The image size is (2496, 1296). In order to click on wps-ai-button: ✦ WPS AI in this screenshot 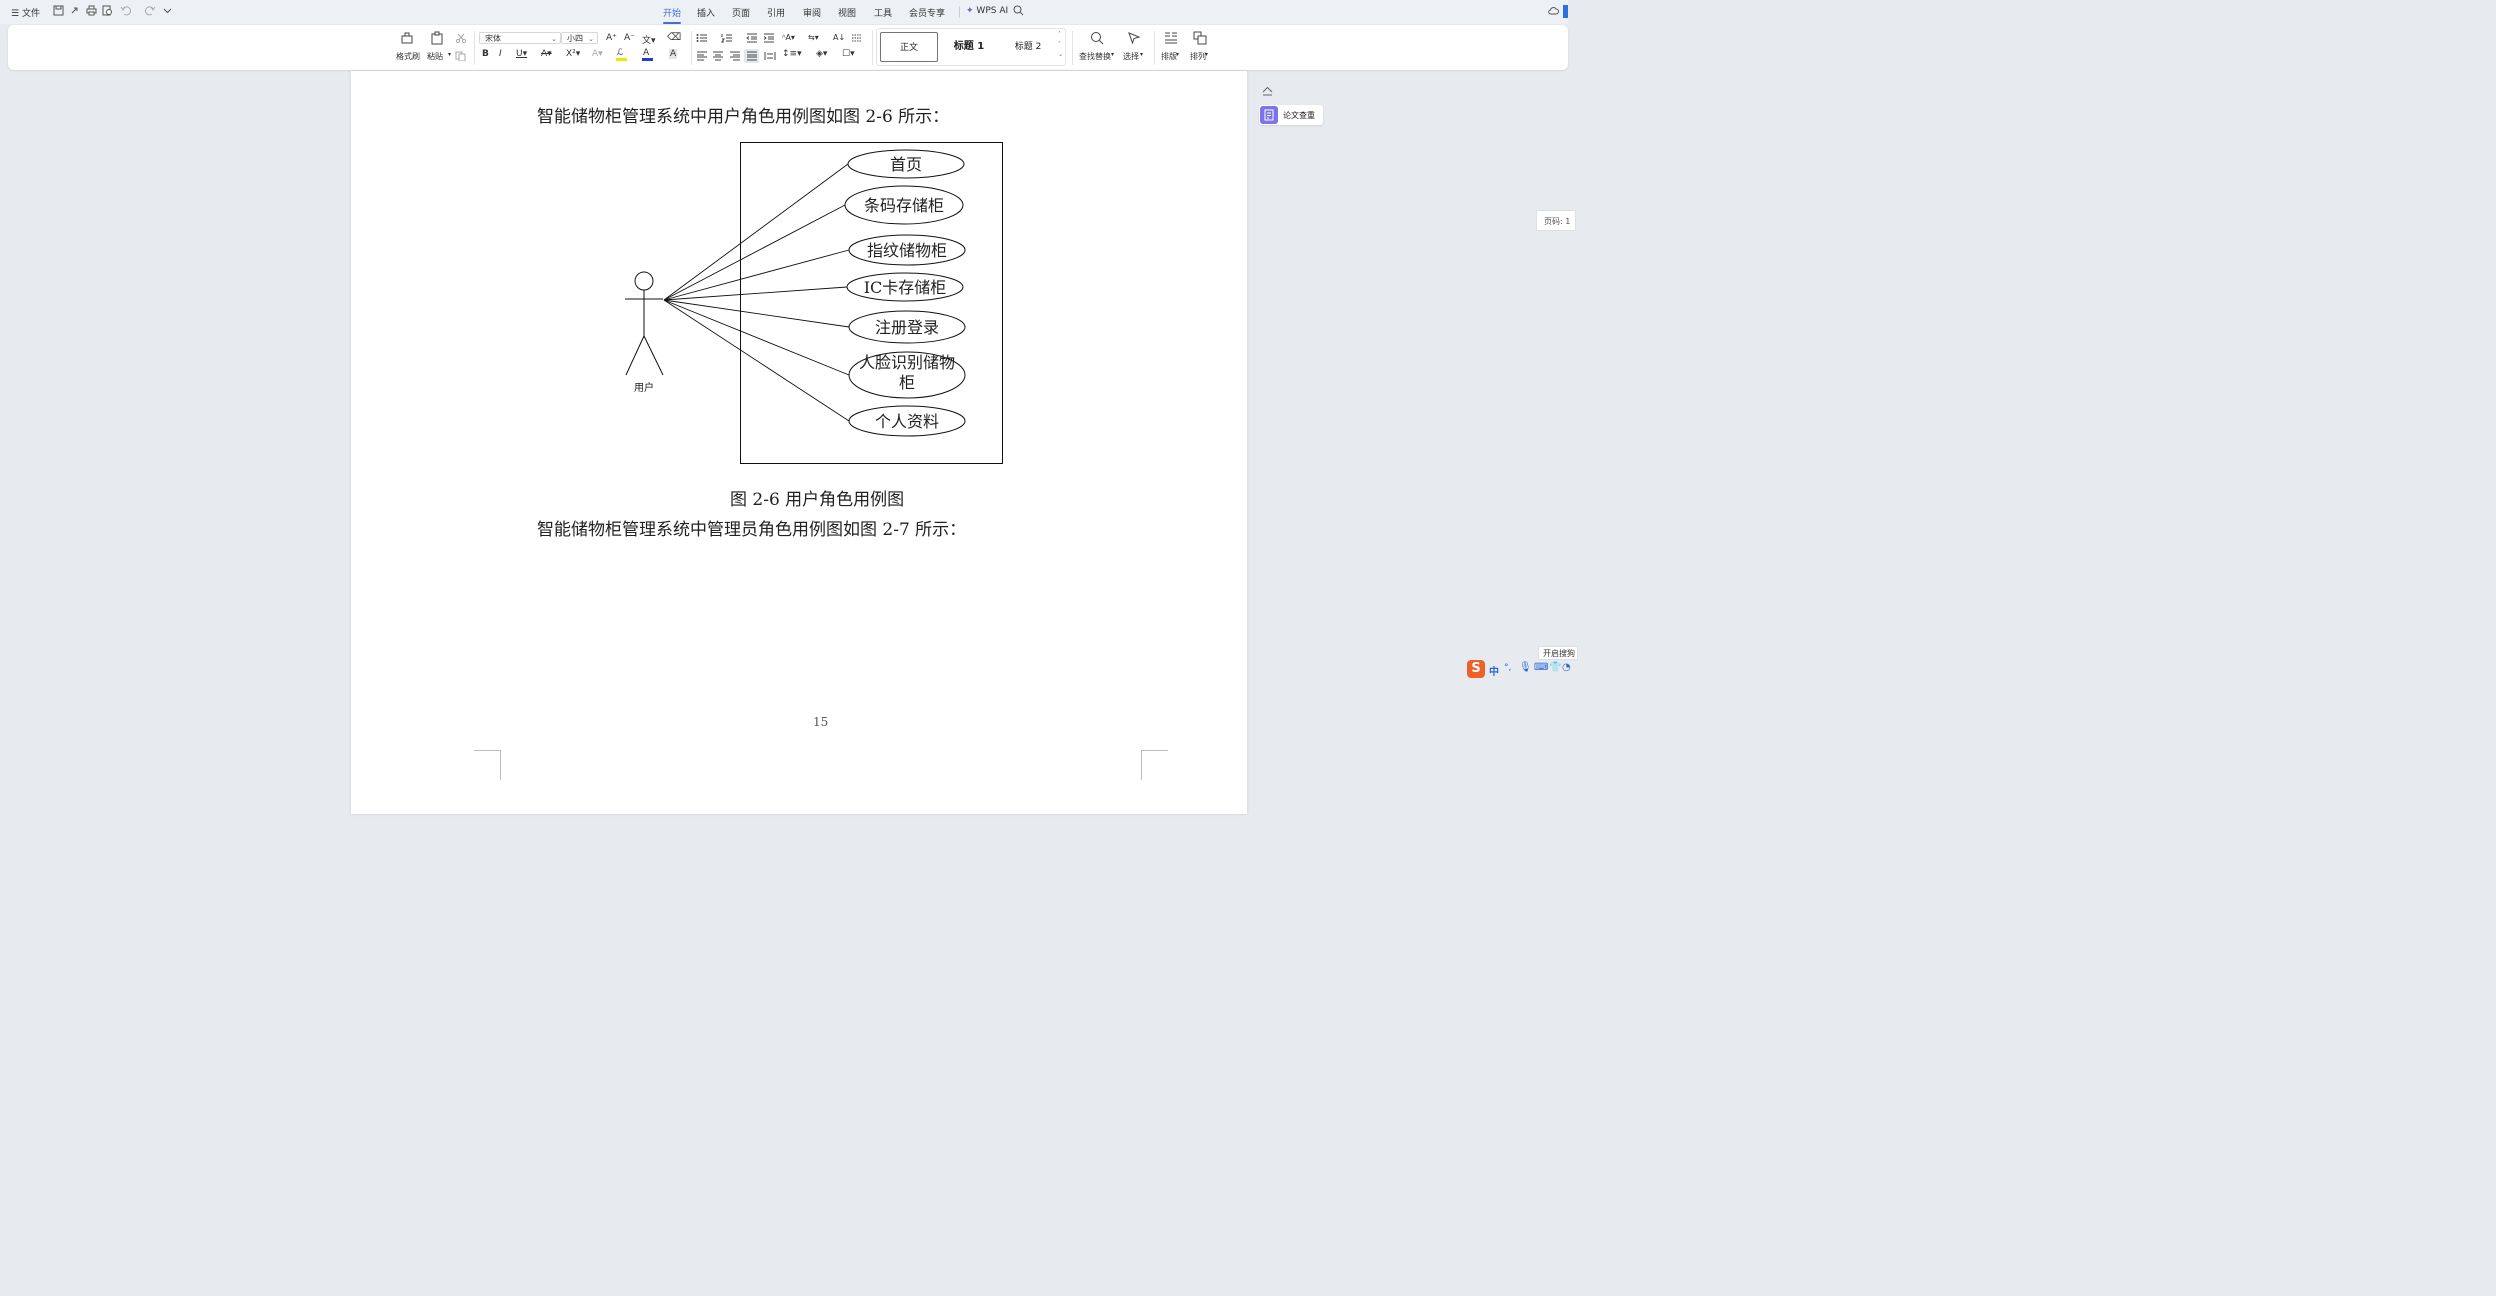, I will do `click(987, 11)`.